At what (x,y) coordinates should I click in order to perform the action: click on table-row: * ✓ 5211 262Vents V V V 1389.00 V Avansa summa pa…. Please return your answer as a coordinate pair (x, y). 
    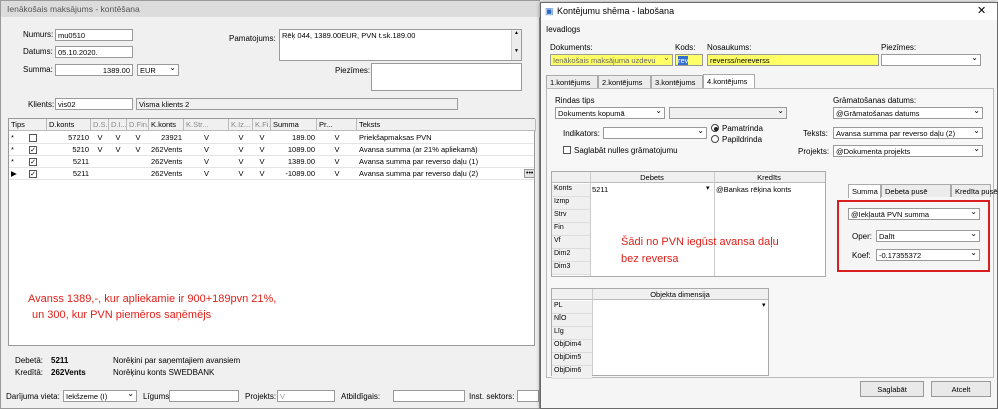
    Looking at the image, I should click on (271, 162).